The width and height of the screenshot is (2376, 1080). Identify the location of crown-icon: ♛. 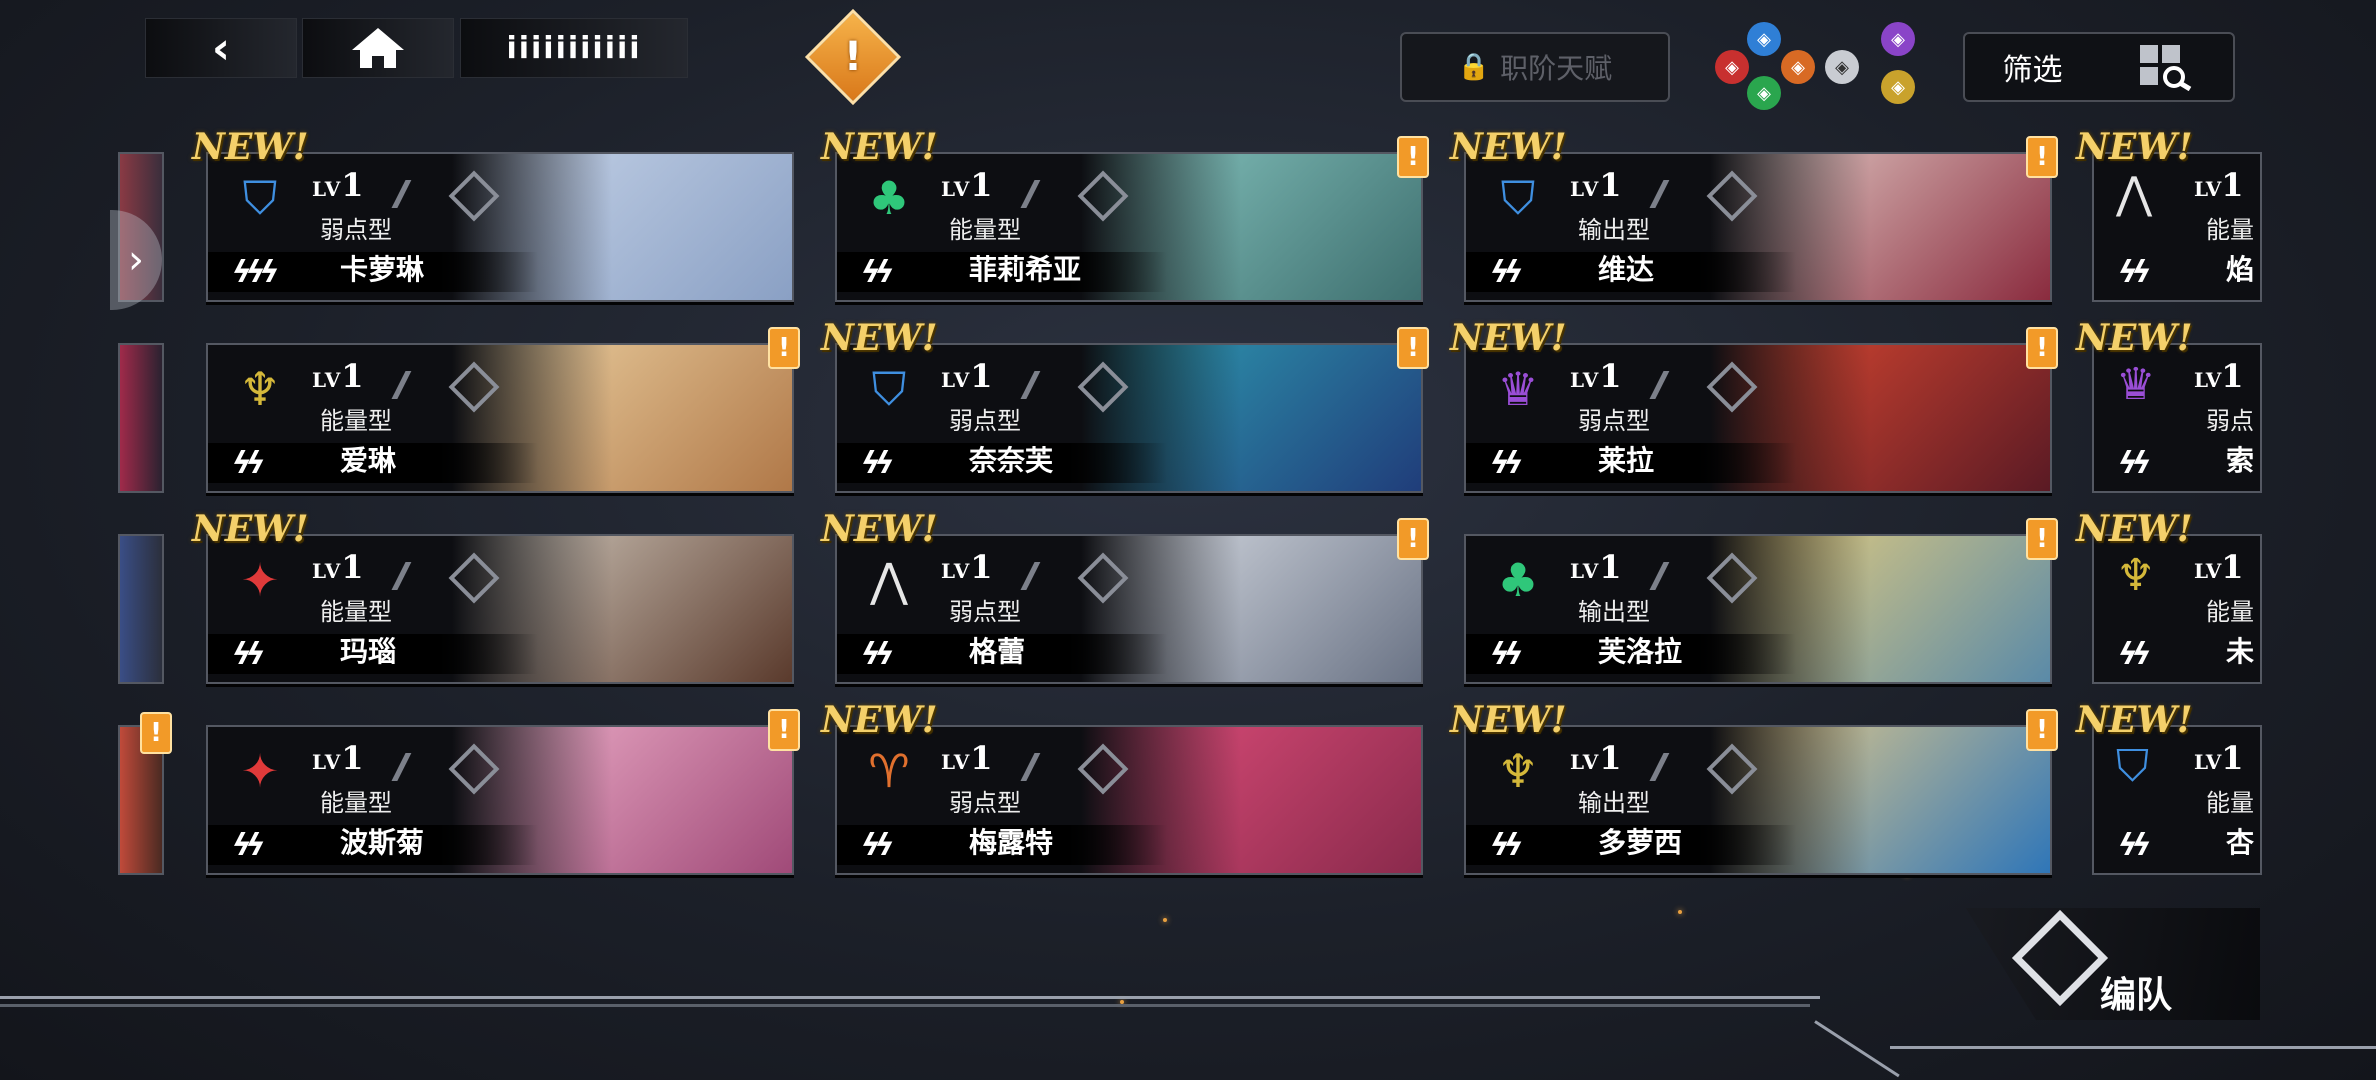
(1518, 389).